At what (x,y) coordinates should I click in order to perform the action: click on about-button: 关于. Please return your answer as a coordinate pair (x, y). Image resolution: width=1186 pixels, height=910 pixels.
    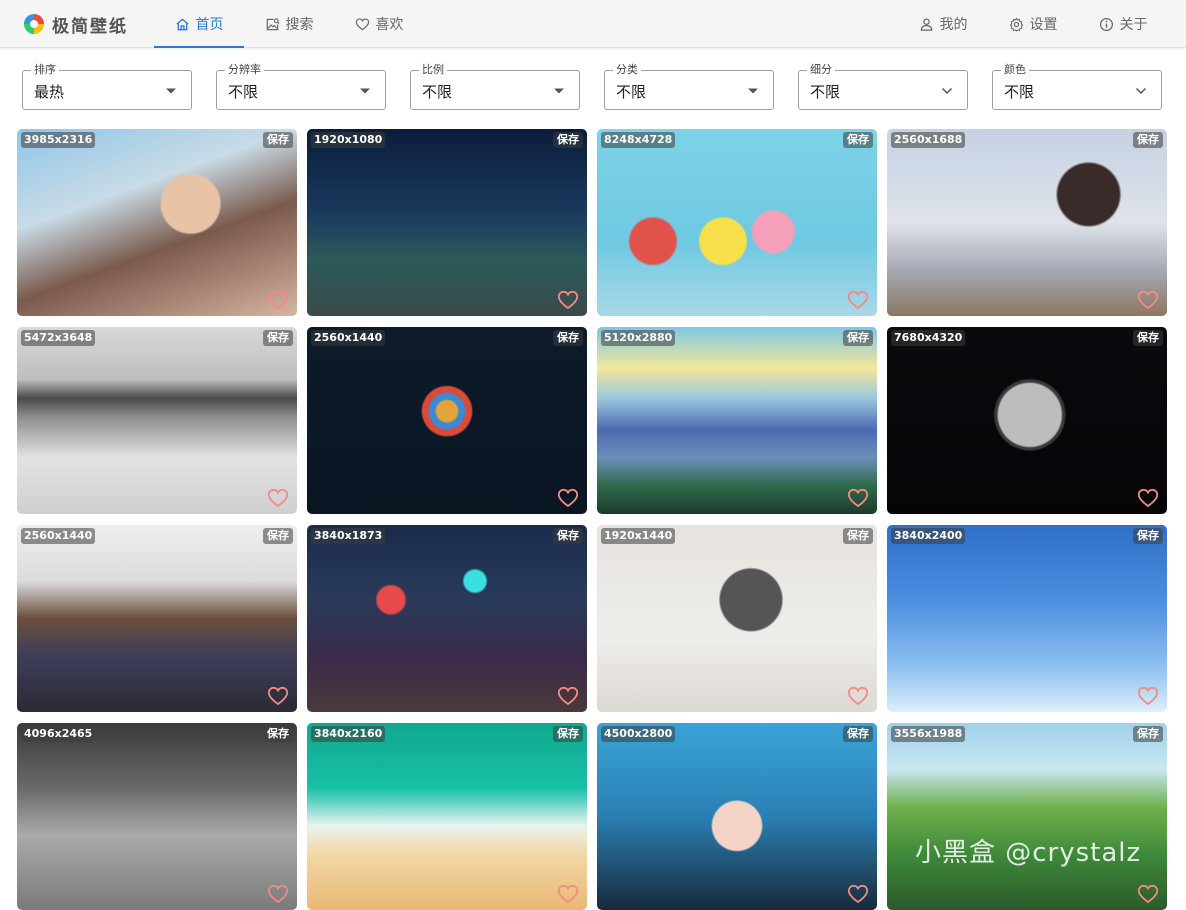
    Looking at the image, I should click on (1123, 24).